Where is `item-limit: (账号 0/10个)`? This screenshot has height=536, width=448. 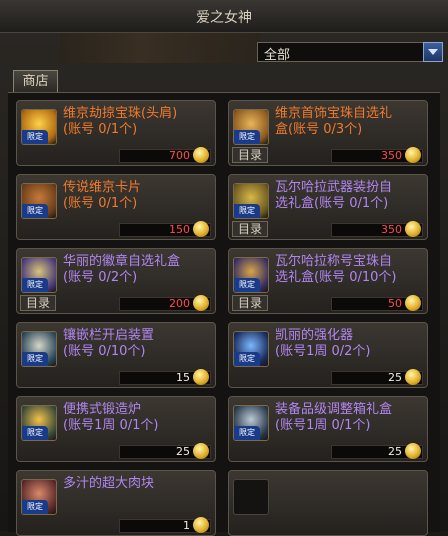
item-limit: (账号 0/10个) is located at coordinates (104, 351).